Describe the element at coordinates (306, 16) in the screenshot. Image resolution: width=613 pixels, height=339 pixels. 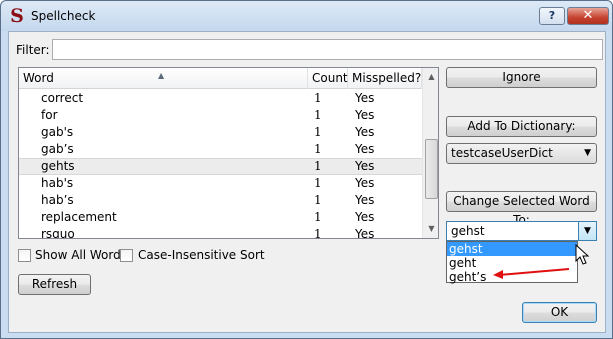
I see `title-bar: S Spellcheck ? ✕` at that location.